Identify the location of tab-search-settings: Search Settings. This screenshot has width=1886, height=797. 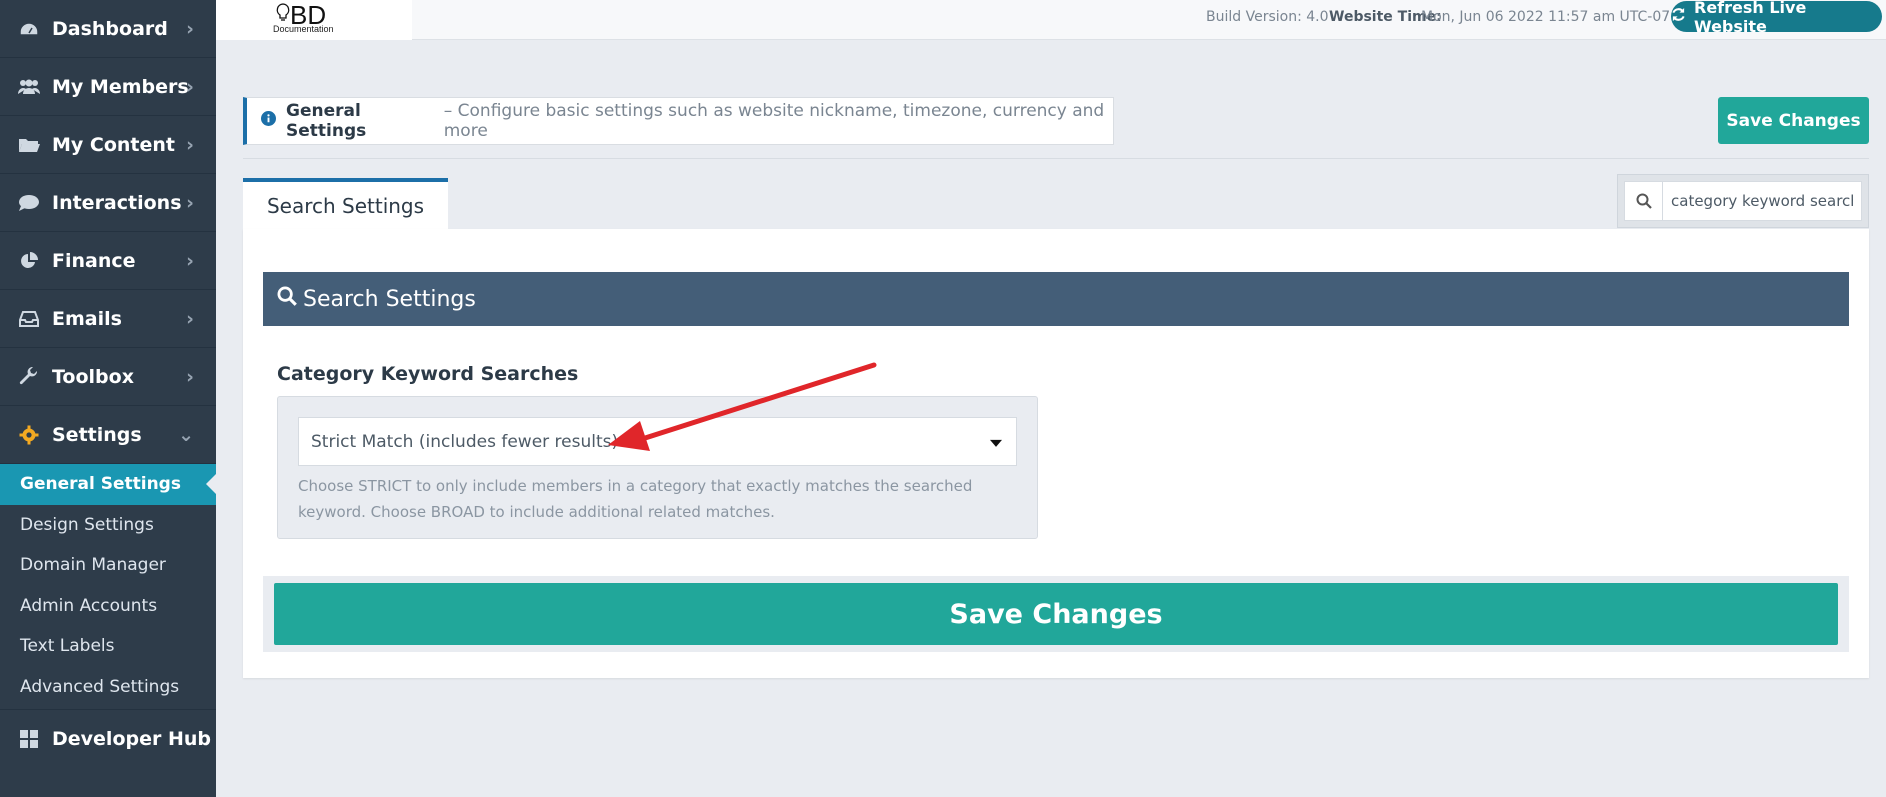
(345, 204).